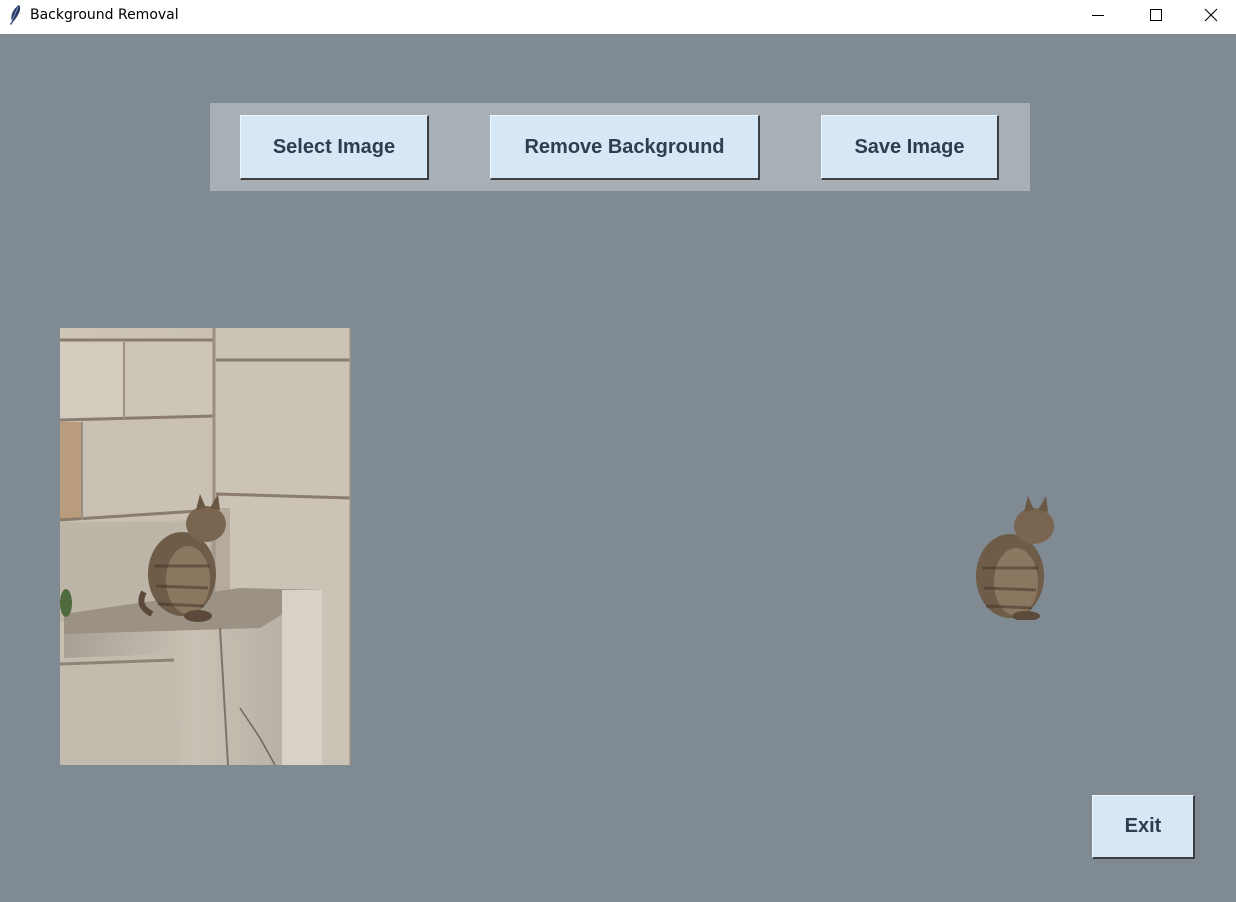 The image size is (1236, 902). Describe the element at coordinates (1015, 558) in the screenshot. I see `cat-background-removed-photo` at that location.